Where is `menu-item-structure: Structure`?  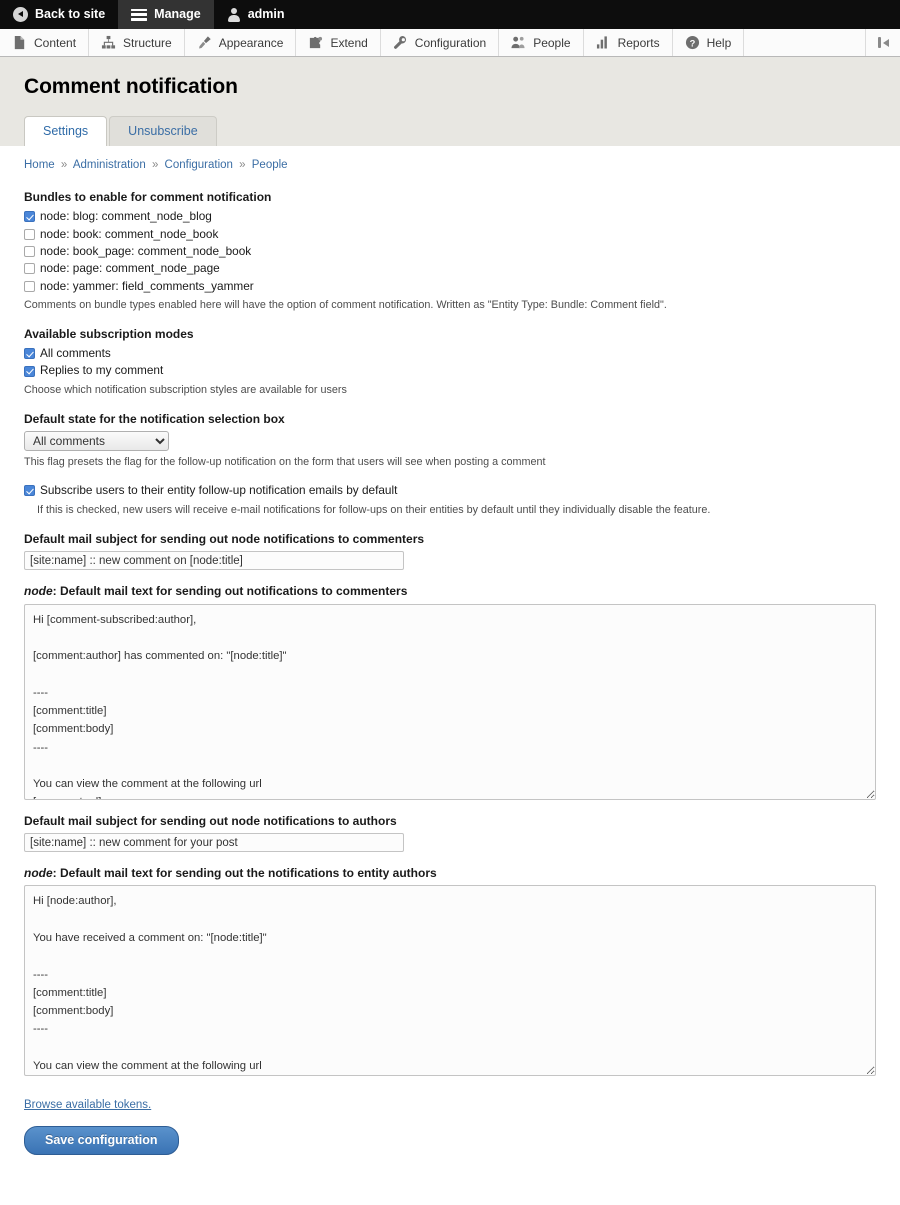
menu-item-structure: Structure is located at coordinates (137, 42).